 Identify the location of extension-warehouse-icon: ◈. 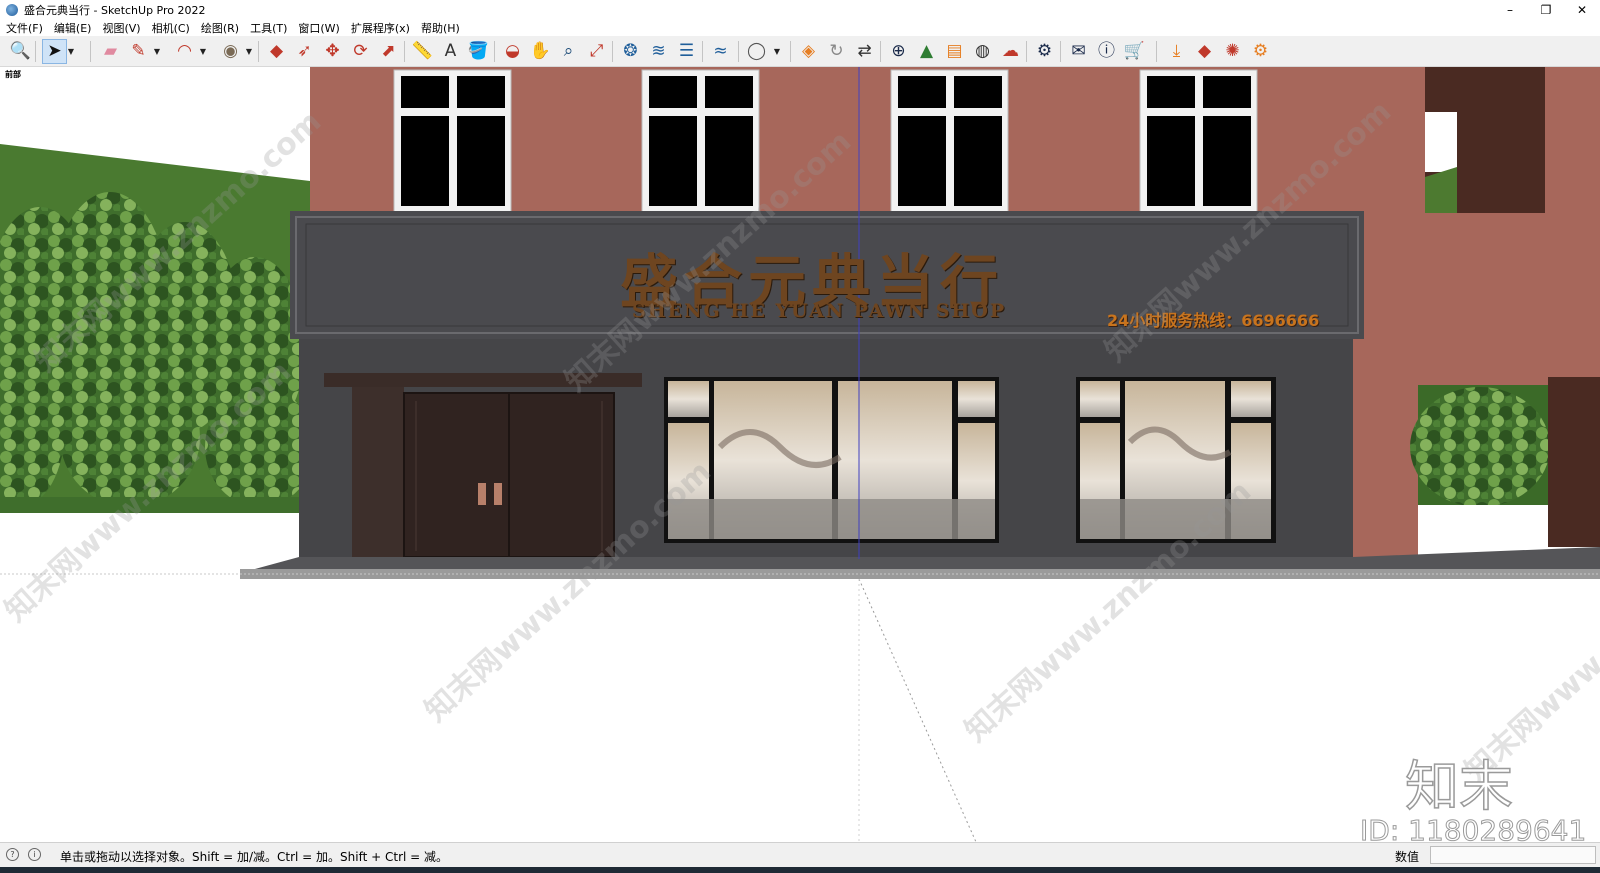
(808, 51).